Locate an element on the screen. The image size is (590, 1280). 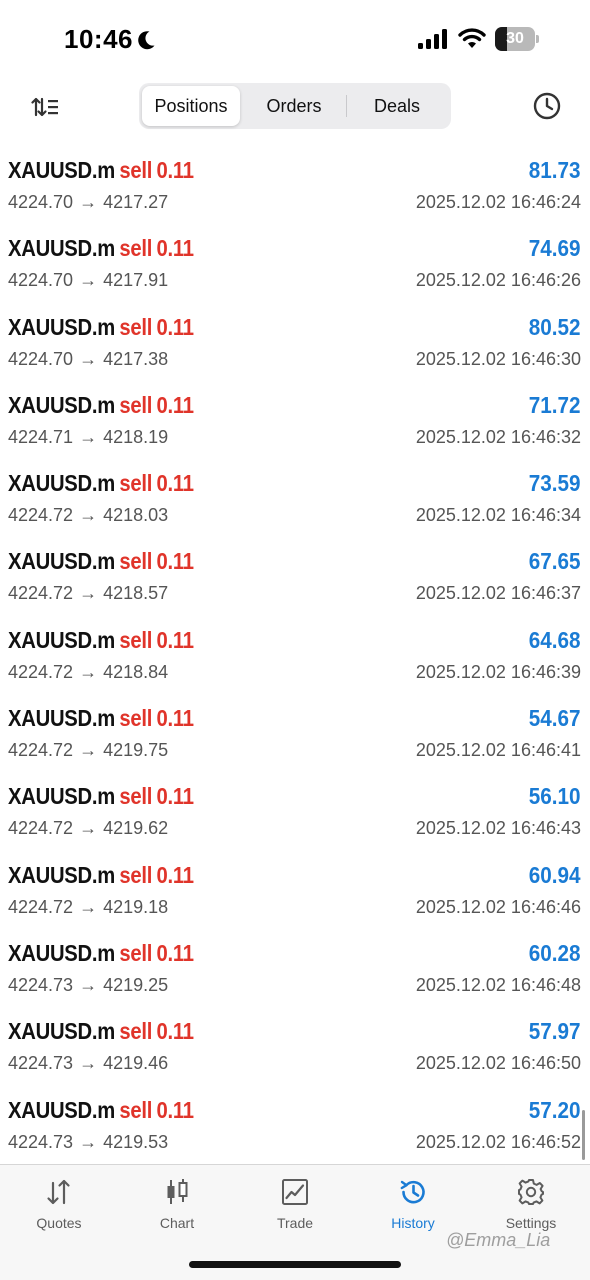
tab-quotes: Quotes is located at coordinates (59, 1208).